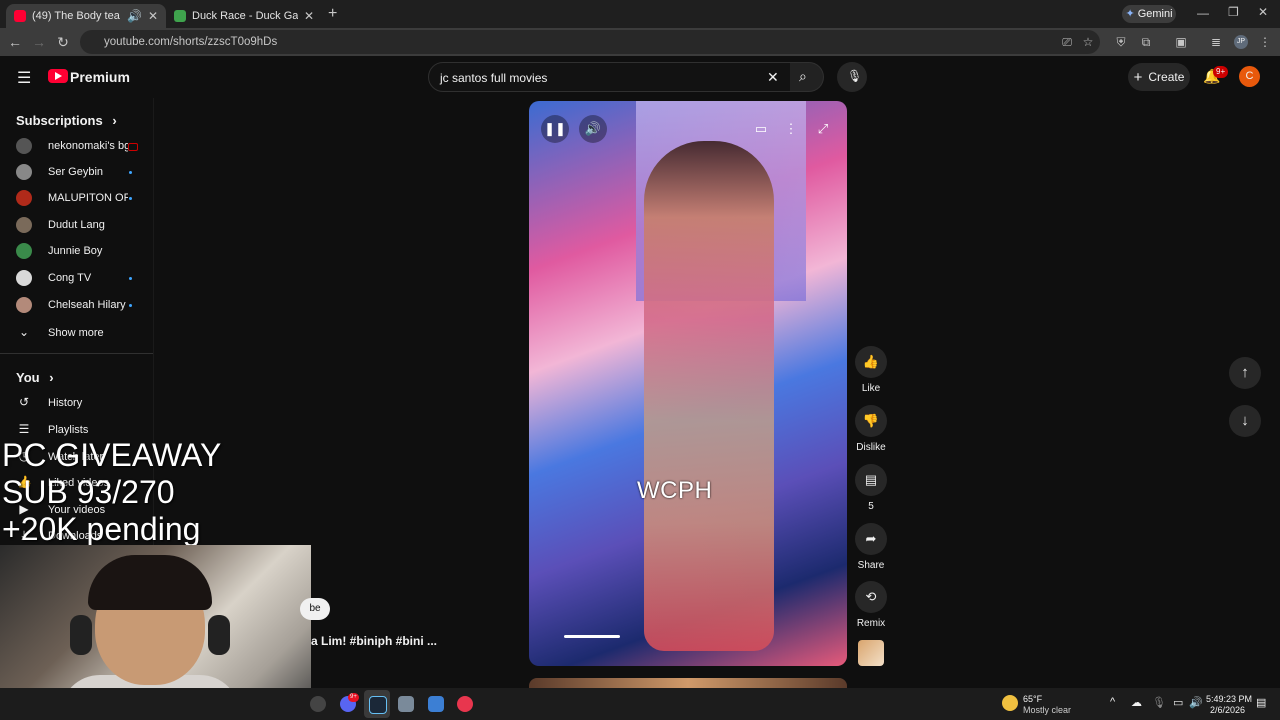 The height and width of the screenshot is (720, 1280). Describe the element at coordinates (871, 623) in the screenshot. I see `remix-label: Remix` at that location.